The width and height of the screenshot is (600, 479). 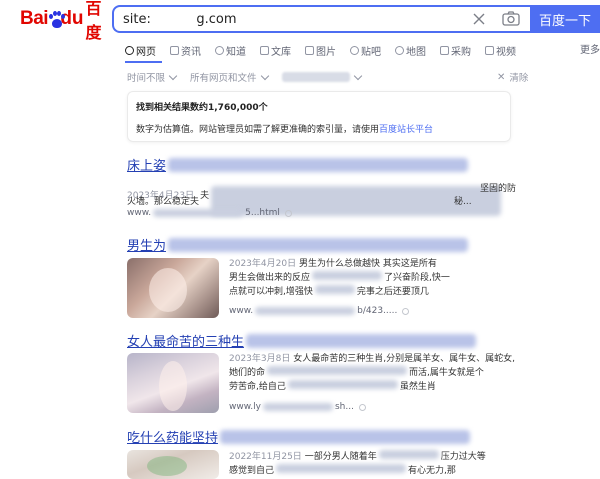 What do you see at coordinates (93, 21) in the screenshot?
I see `logo-text-cn: 百度` at bounding box center [93, 21].